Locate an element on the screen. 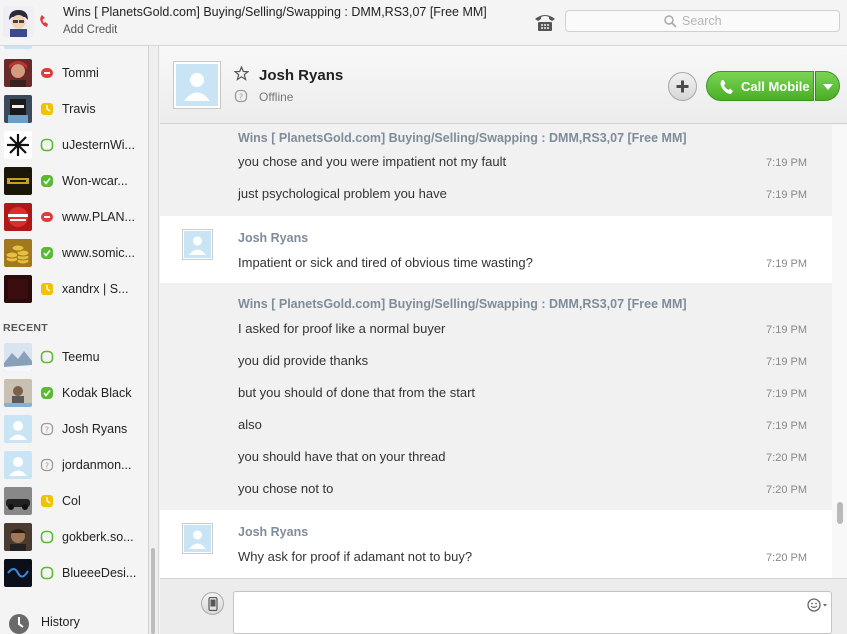 Image resolution: width=847 pixels, height=634 pixels. call-mobile-button: Call Mobile is located at coordinates (760, 86).